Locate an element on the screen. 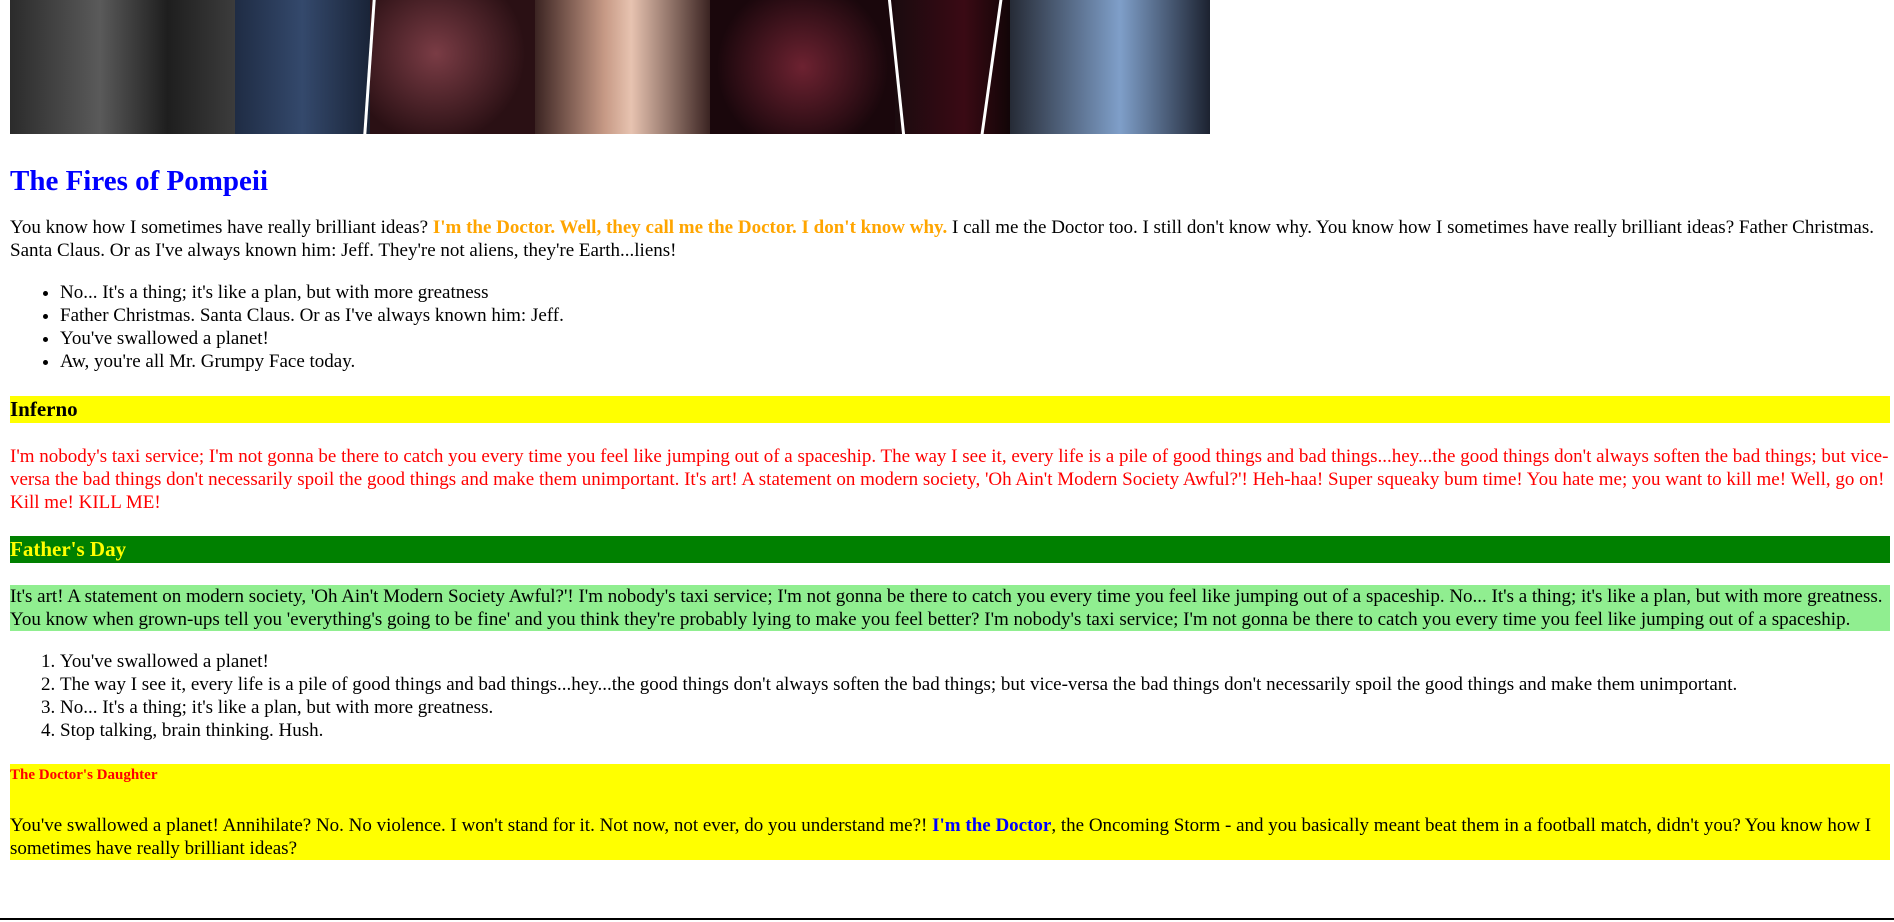  doctors-banner-image is located at coordinates (610, 67).